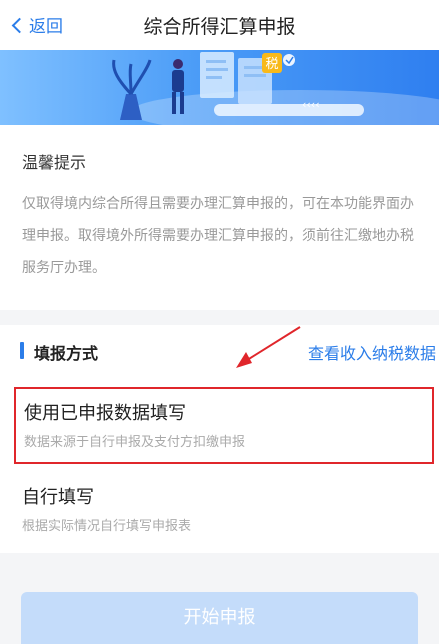 This screenshot has width=439, height=644. Describe the element at coordinates (219, 618) in the screenshot. I see `start-declaration-button: 开始申报` at that location.